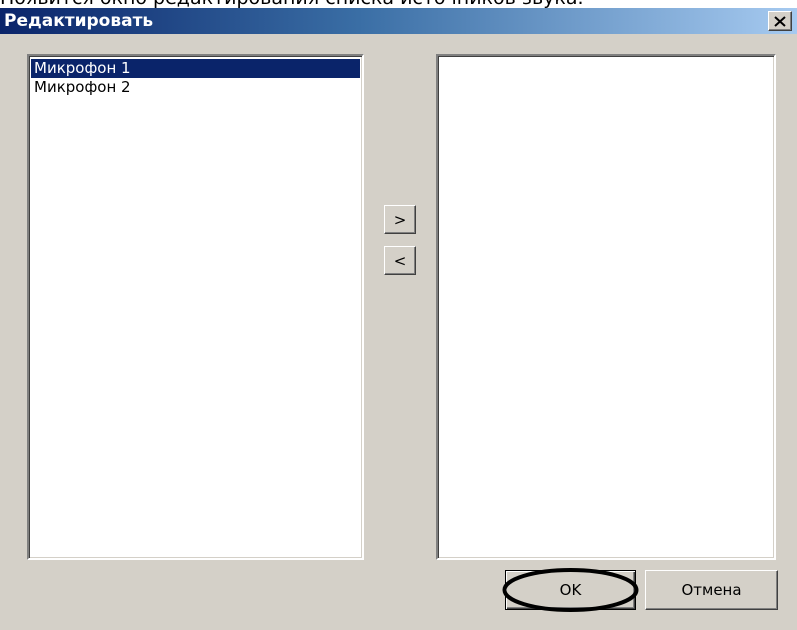 This screenshot has width=797, height=630. I want to click on list-item-microphone-1: Микрофон 1, so click(195, 68).